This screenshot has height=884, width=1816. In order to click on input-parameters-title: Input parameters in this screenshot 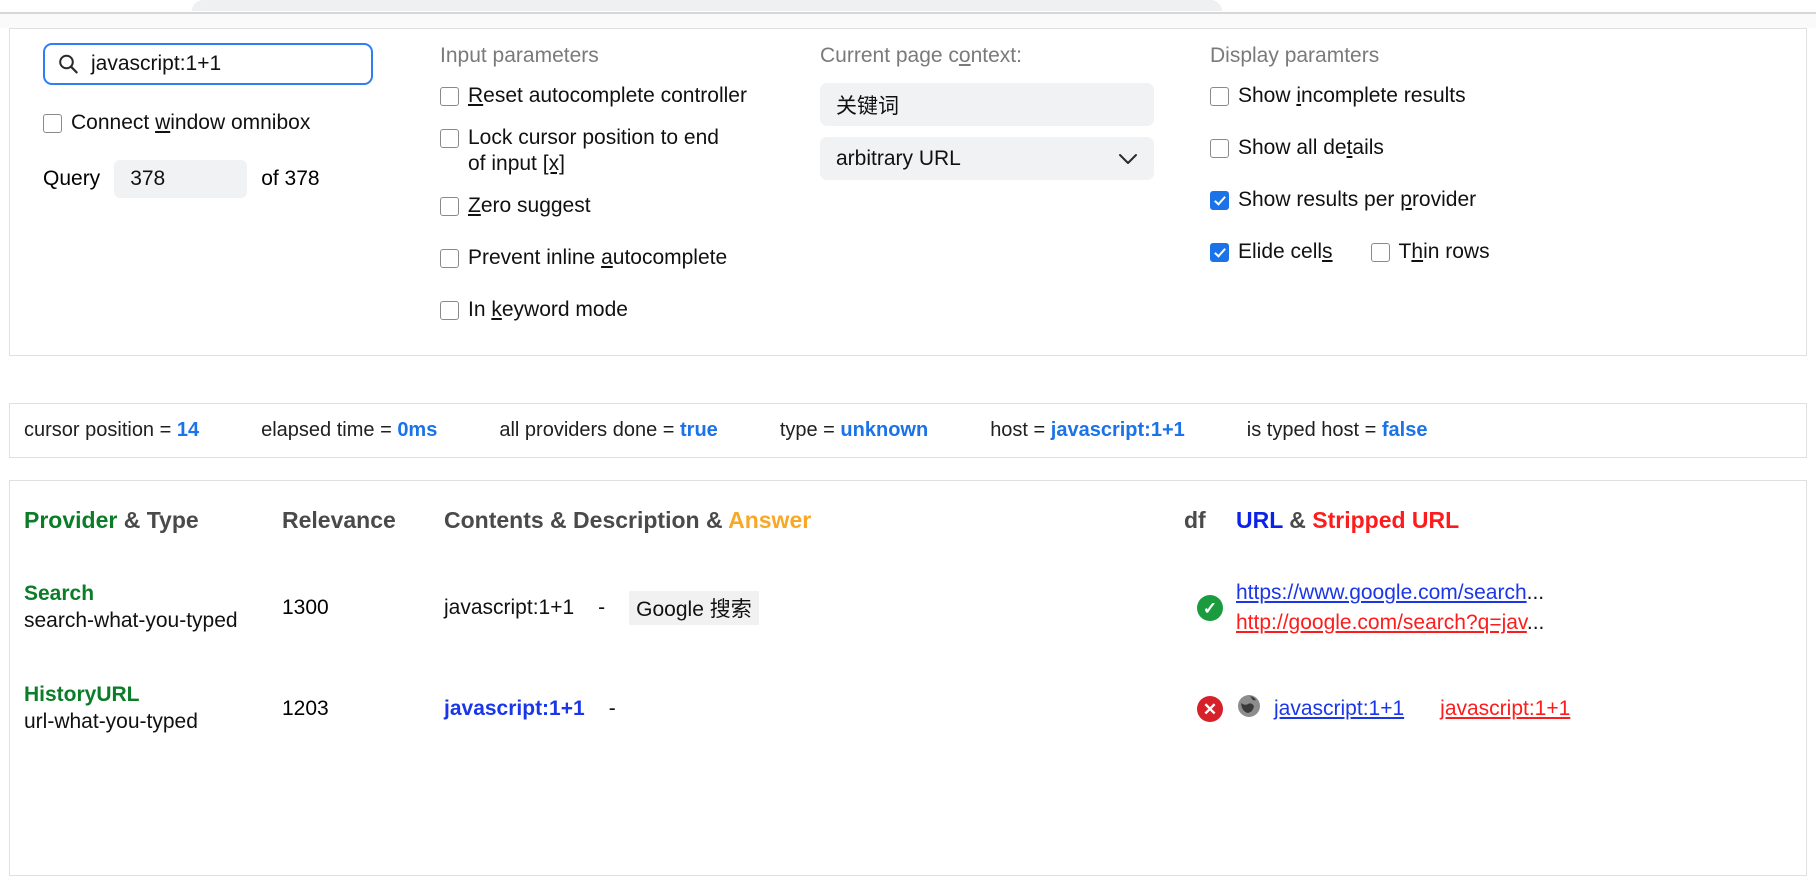, I will do `click(519, 55)`.